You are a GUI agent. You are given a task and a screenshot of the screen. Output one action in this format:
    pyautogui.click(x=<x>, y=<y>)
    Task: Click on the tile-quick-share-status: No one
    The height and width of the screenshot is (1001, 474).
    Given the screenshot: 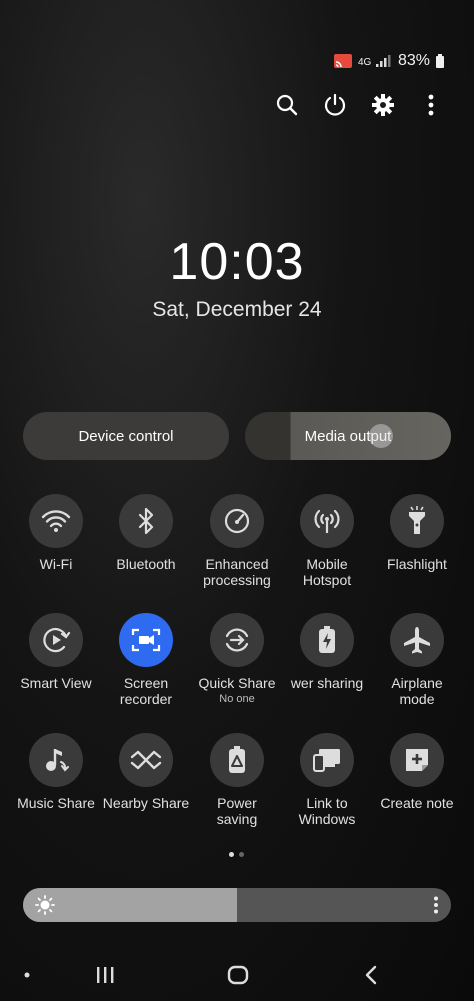 What is the action you would take?
    pyautogui.click(x=237, y=699)
    